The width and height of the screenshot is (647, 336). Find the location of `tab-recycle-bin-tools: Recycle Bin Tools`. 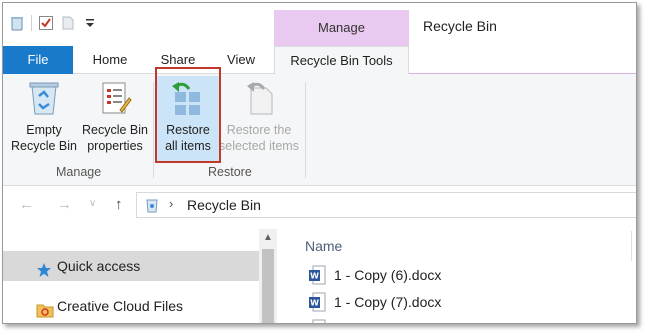

tab-recycle-bin-tools: Recycle Bin Tools is located at coordinates (341, 60).